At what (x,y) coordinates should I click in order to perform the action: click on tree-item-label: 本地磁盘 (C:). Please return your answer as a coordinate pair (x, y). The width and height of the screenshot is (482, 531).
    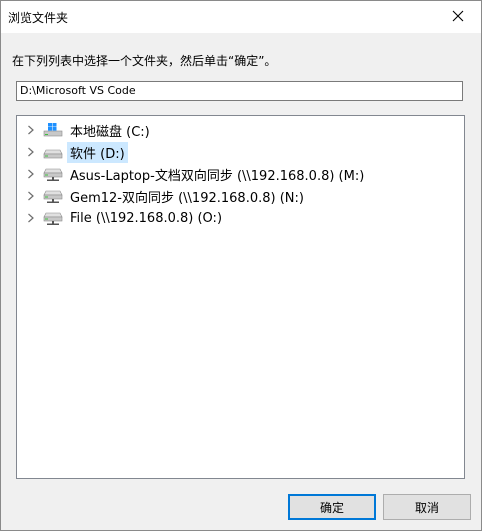
    Looking at the image, I should click on (110, 132).